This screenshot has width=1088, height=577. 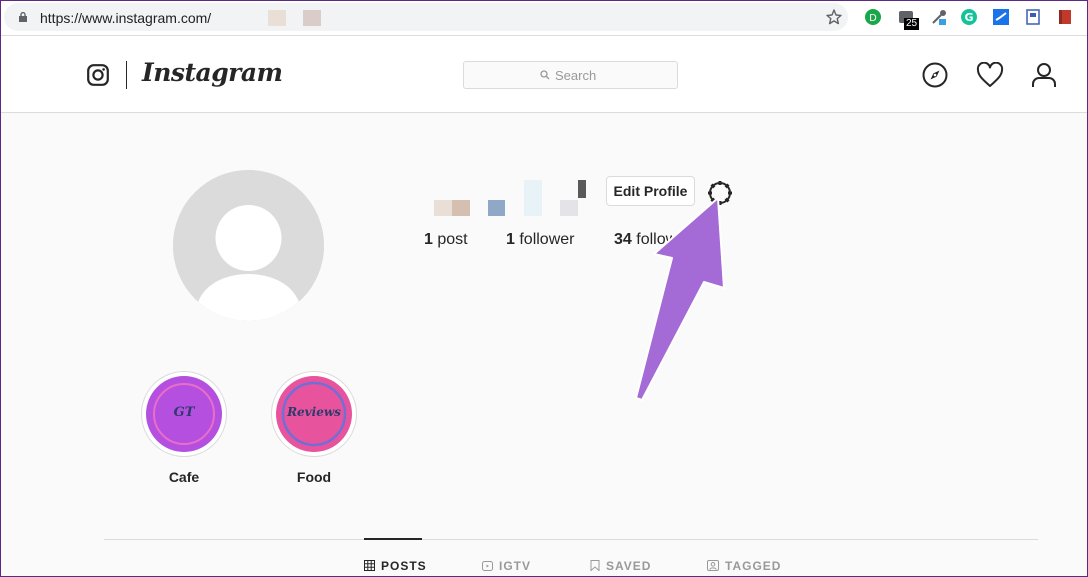 I want to click on explore-compass-icon, so click(x=935, y=75).